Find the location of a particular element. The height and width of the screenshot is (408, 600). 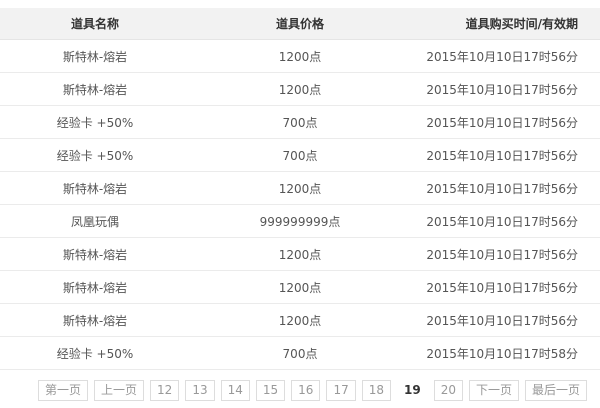

table-row: 经验卡 +50% 700点 2015年10月10日17时58分 is located at coordinates (300, 353).